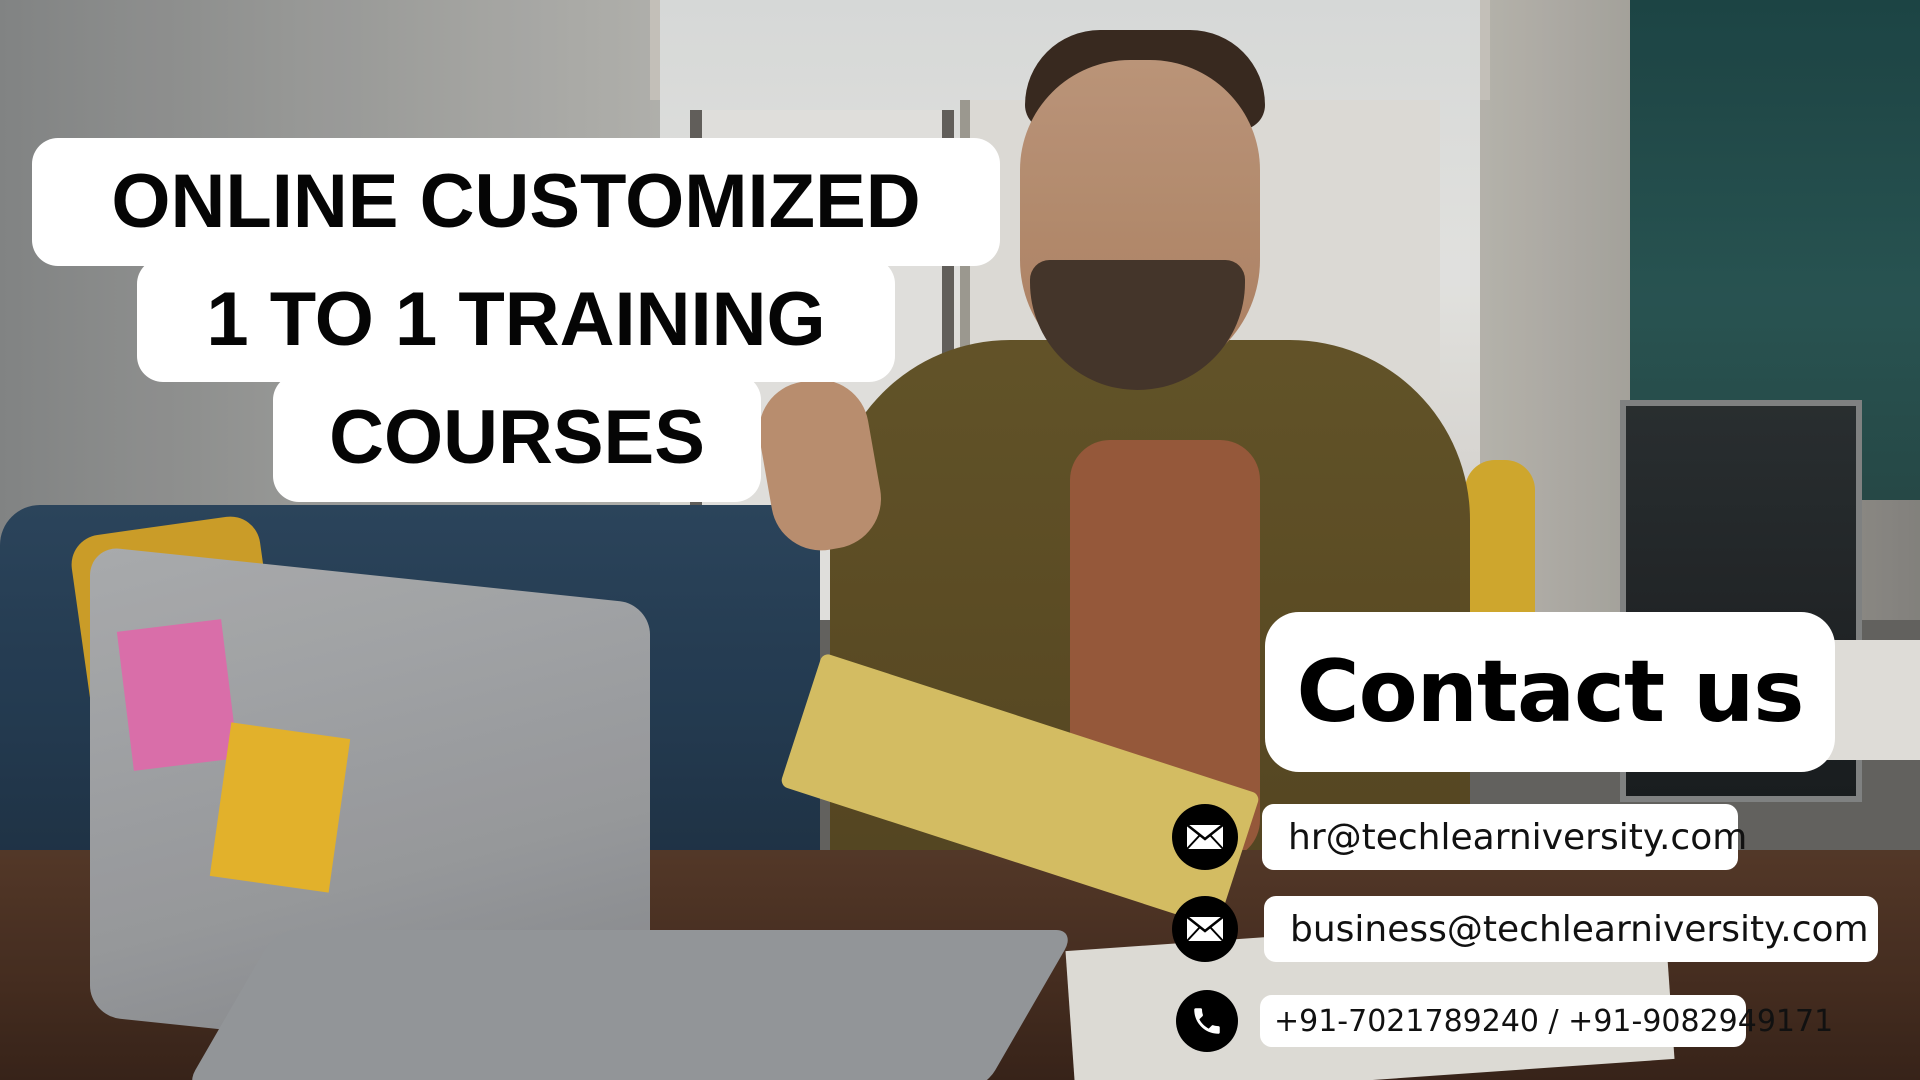  I want to click on headline-line-1: ONLINE CUSTOMIZED, so click(516, 202).